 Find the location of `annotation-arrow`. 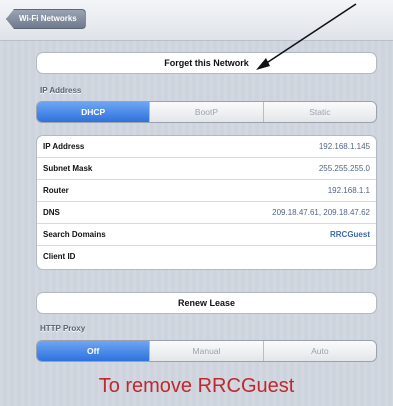

annotation-arrow is located at coordinates (306, 36).